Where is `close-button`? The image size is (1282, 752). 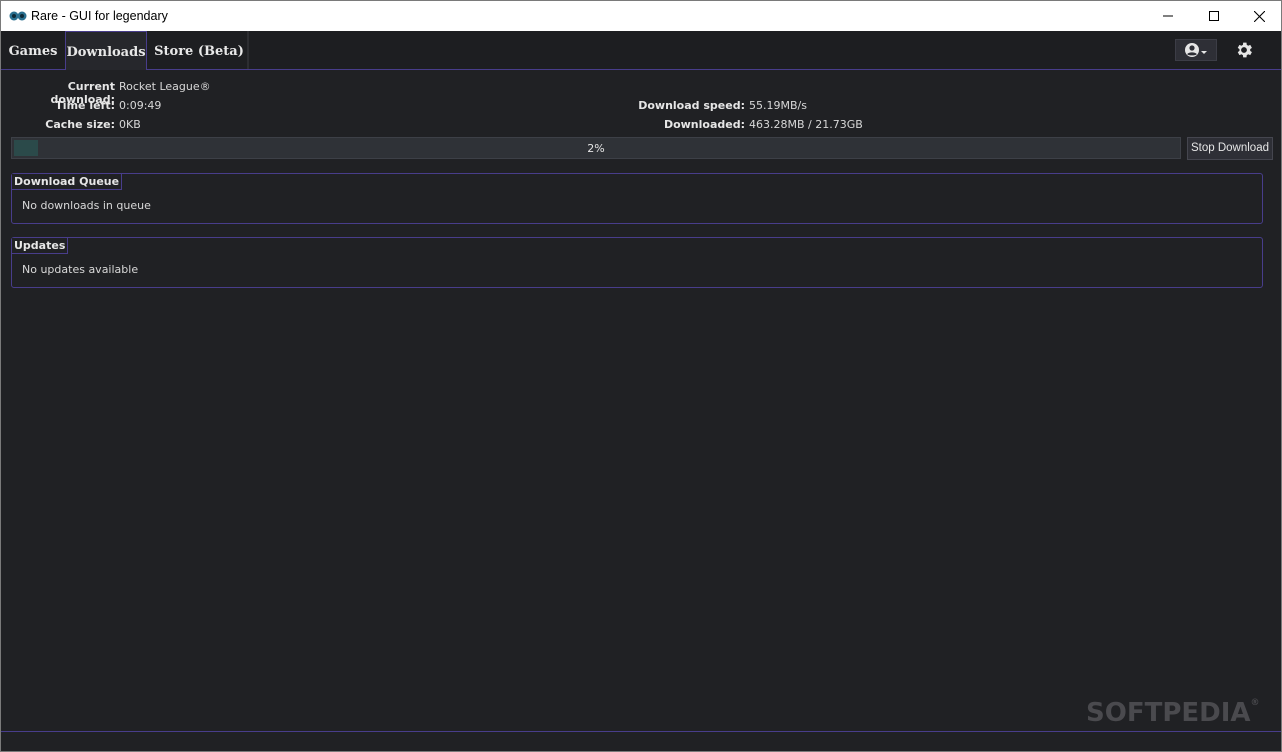
close-button is located at coordinates (1259, 16).